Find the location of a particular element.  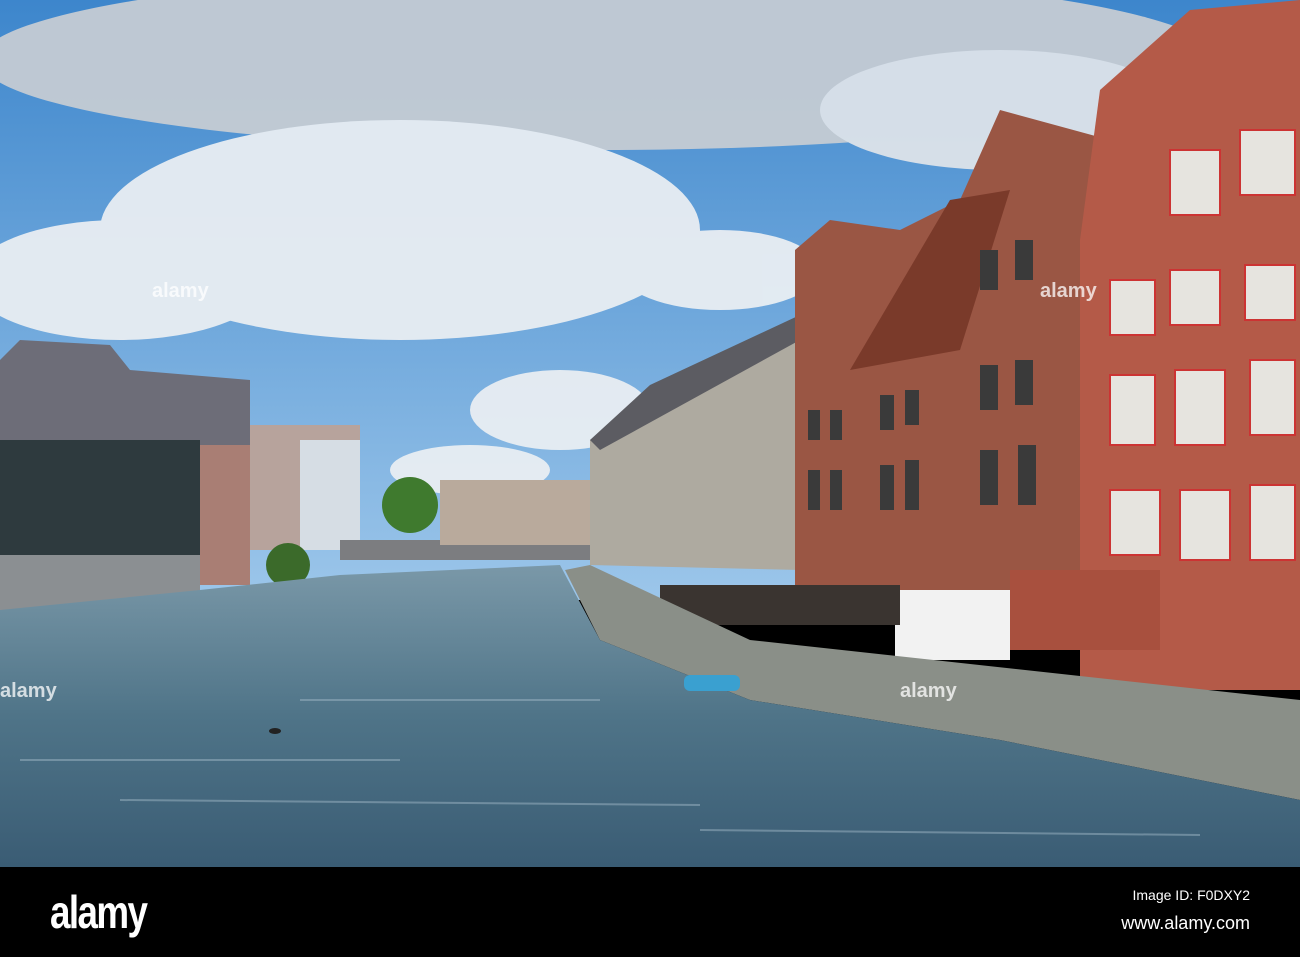

footer-bar: alamy Image ID: F0DXY2 www.alamy.com is located at coordinates (650, 912).